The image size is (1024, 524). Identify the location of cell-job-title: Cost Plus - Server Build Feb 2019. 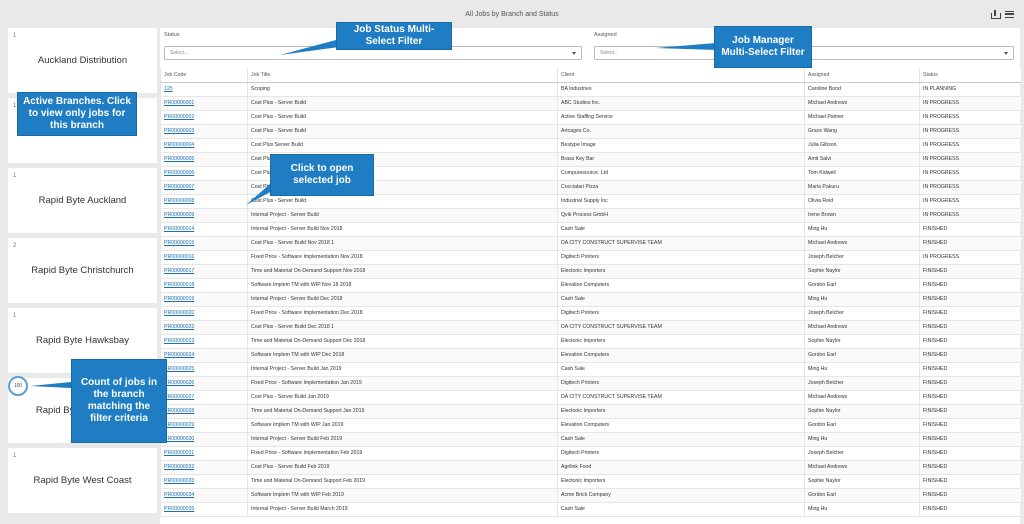
(402, 467).